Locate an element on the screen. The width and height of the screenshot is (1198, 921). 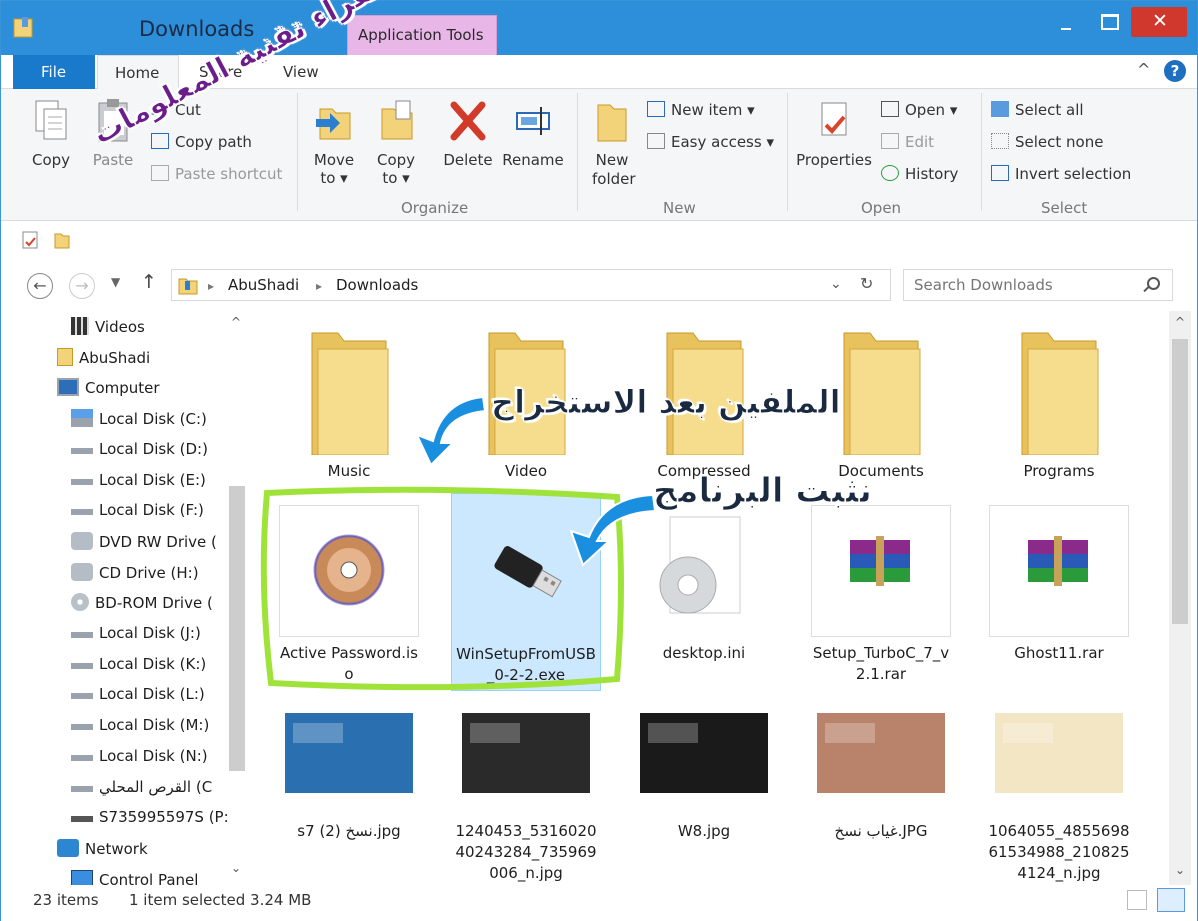
select-all-button: Select all is located at coordinates (1037, 110).